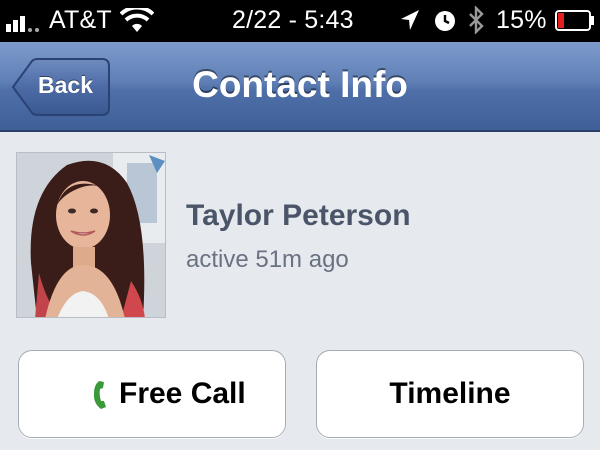 The height and width of the screenshot is (450, 600). What do you see at coordinates (99, 395) in the screenshot?
I see `phone-icon` at bounding box center [99, 395].